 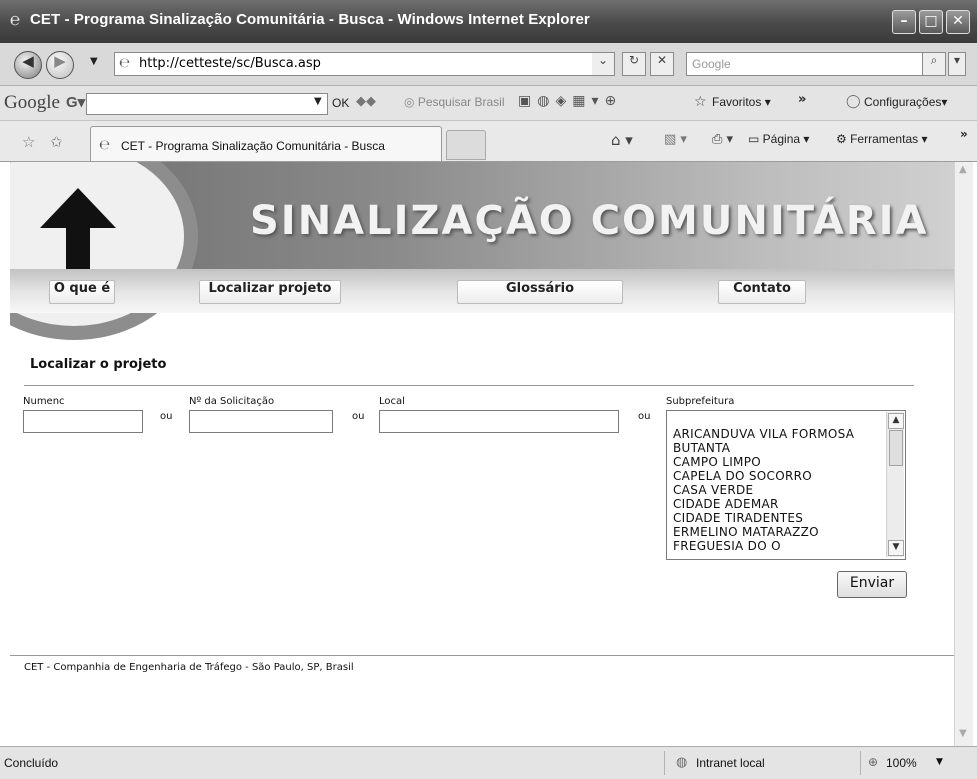 I want to click on nav-glossario: Glossário, so click(x=540, y=292).